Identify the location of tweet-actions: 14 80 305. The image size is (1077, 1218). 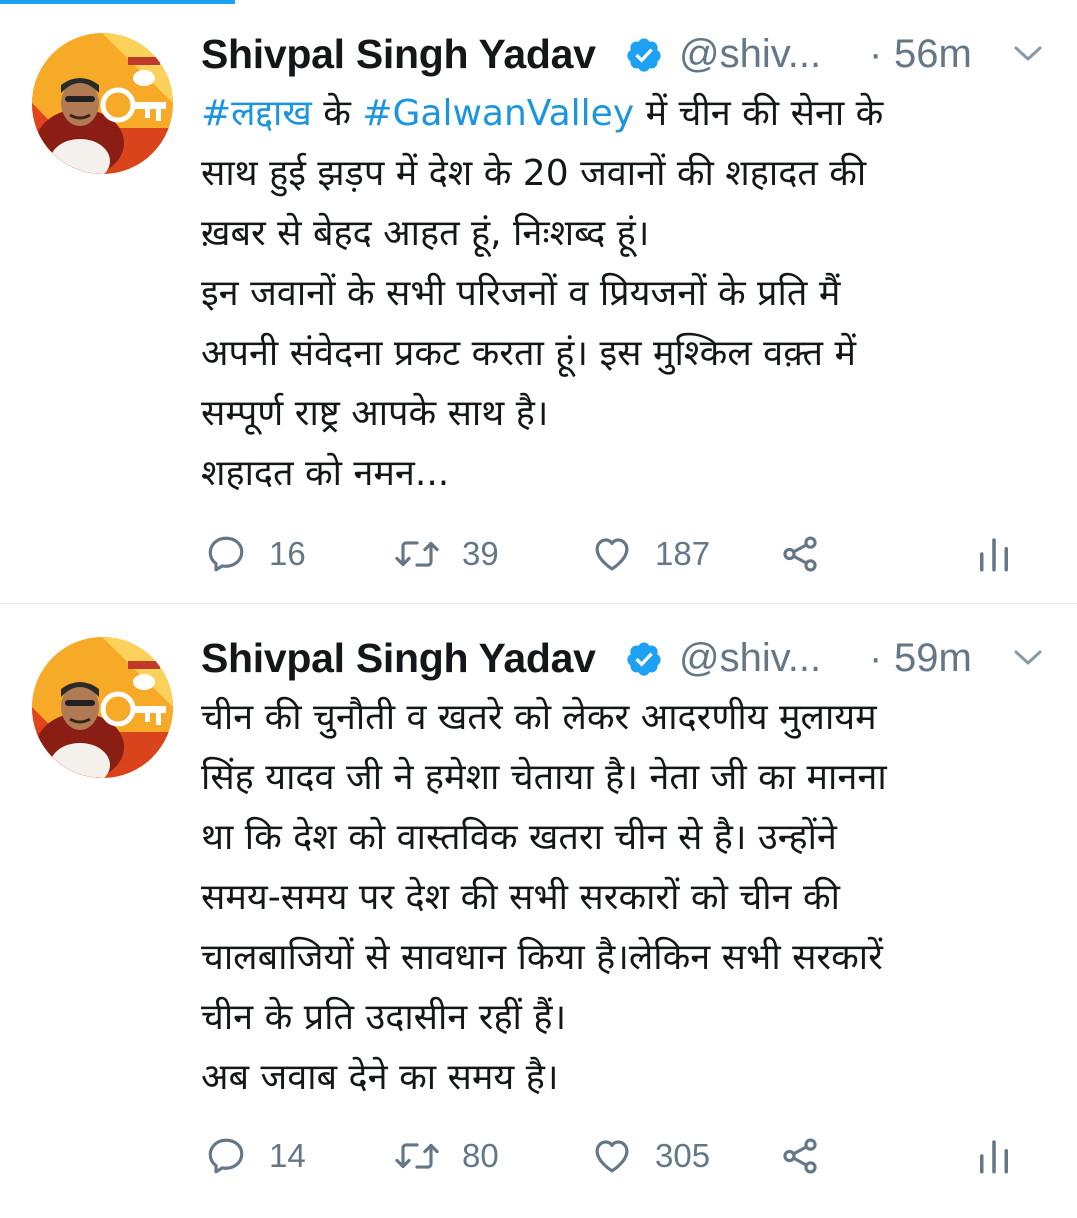
(621, 1156).